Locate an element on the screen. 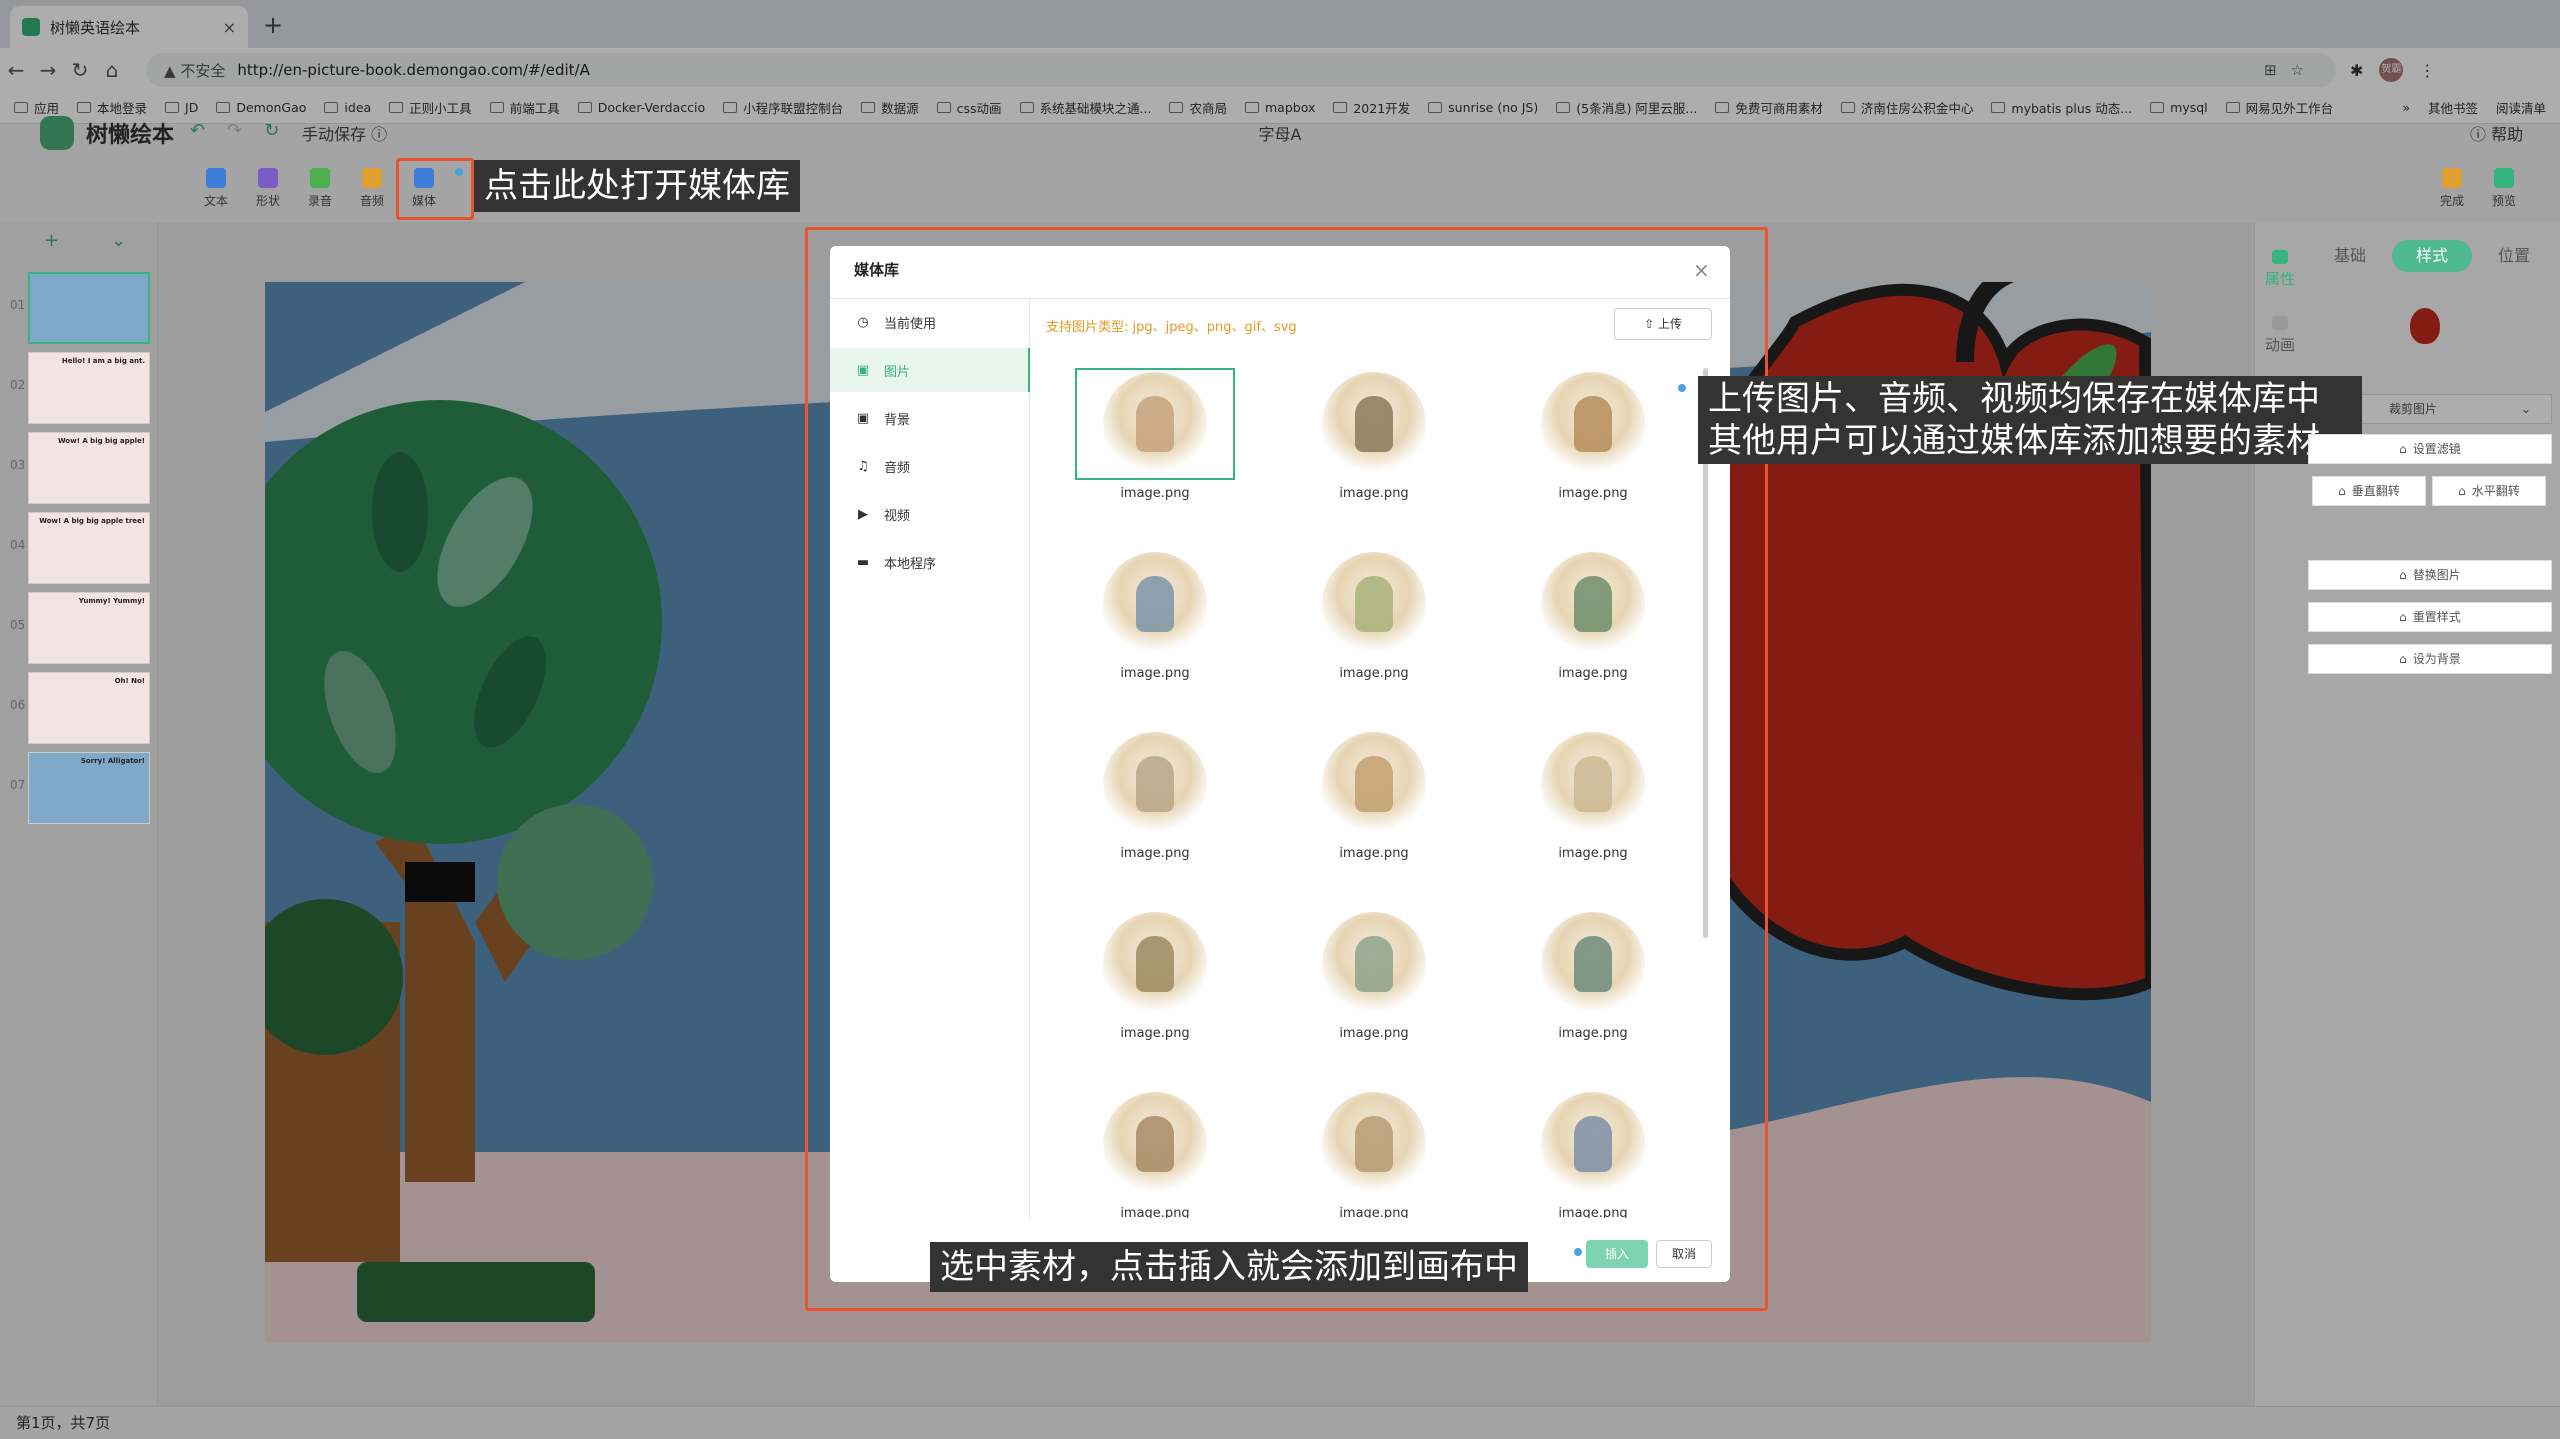 The image size is (2560, 1439). action-button-4: ⌂ 替换图片 is located at coordinates (2430, 575).